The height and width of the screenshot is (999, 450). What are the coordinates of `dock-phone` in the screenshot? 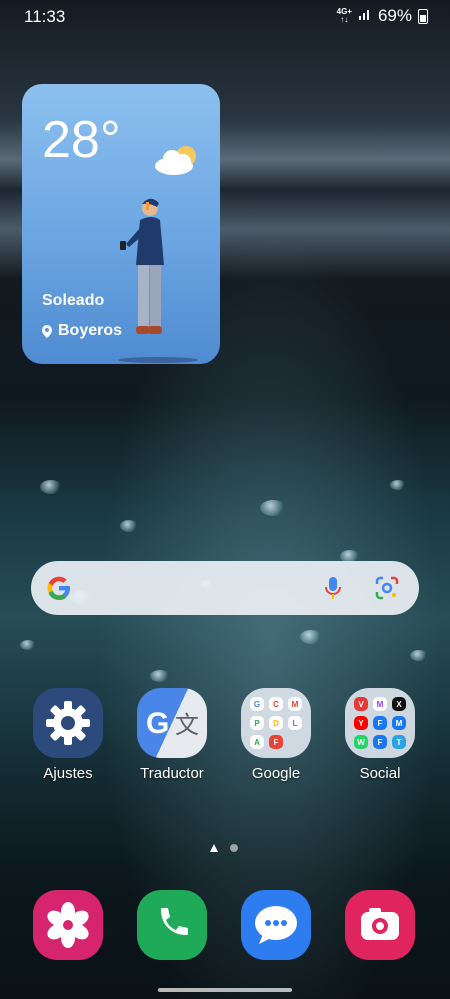 It's located at (172, 925).